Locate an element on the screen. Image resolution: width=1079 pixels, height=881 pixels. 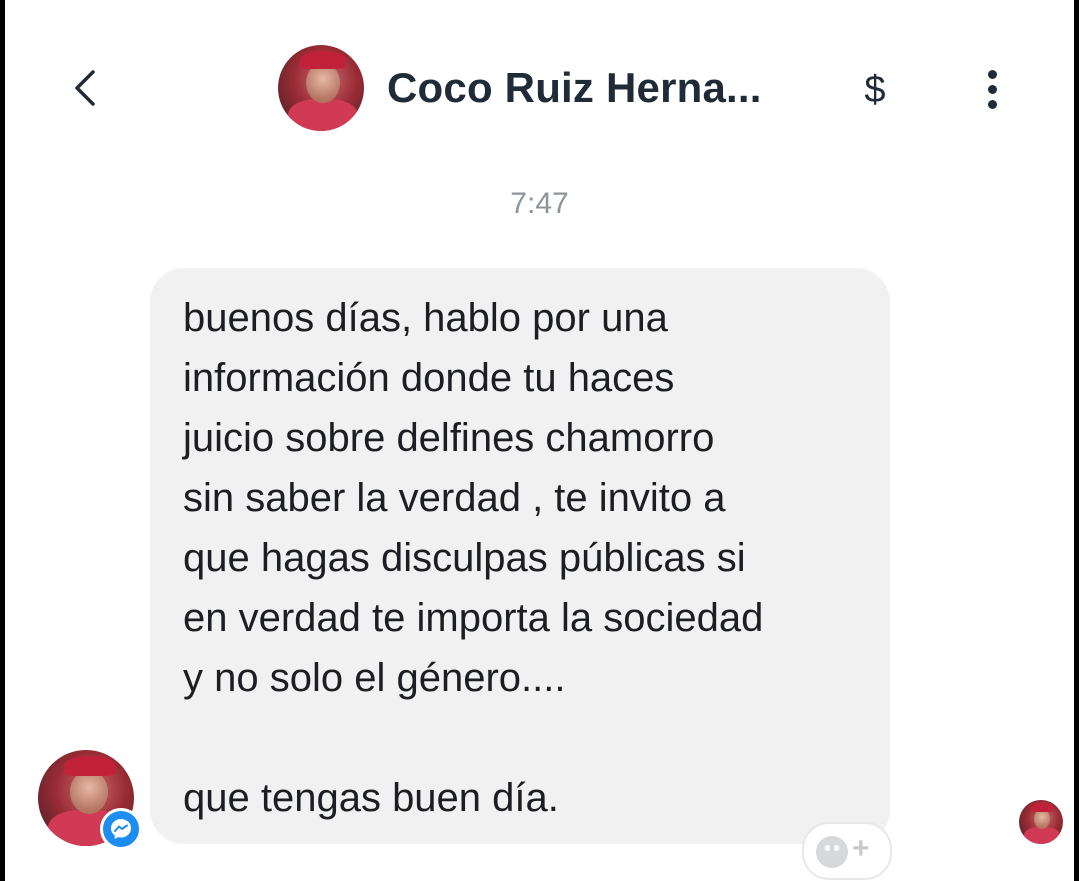
more-vertical-icon is located at coordinates (992, 74).